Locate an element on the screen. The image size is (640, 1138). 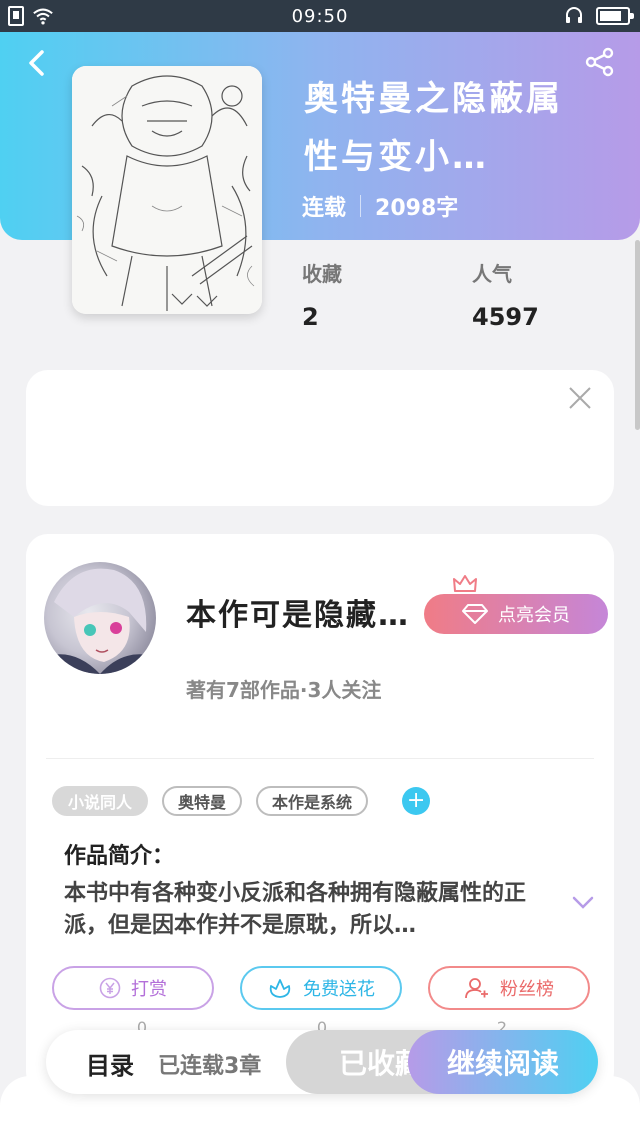
tag: 小说同人 is located at coordinates (100, 801).